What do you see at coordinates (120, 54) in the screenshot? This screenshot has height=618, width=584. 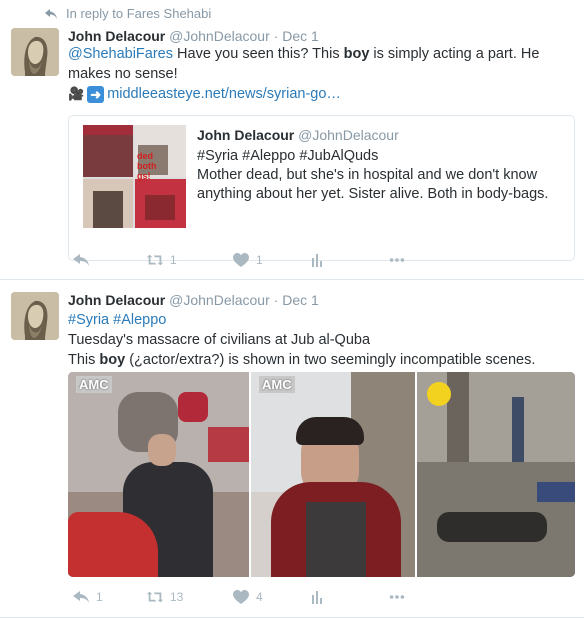 I see `mention-link: @ShehabiFares` at bounding box center [120, 54].